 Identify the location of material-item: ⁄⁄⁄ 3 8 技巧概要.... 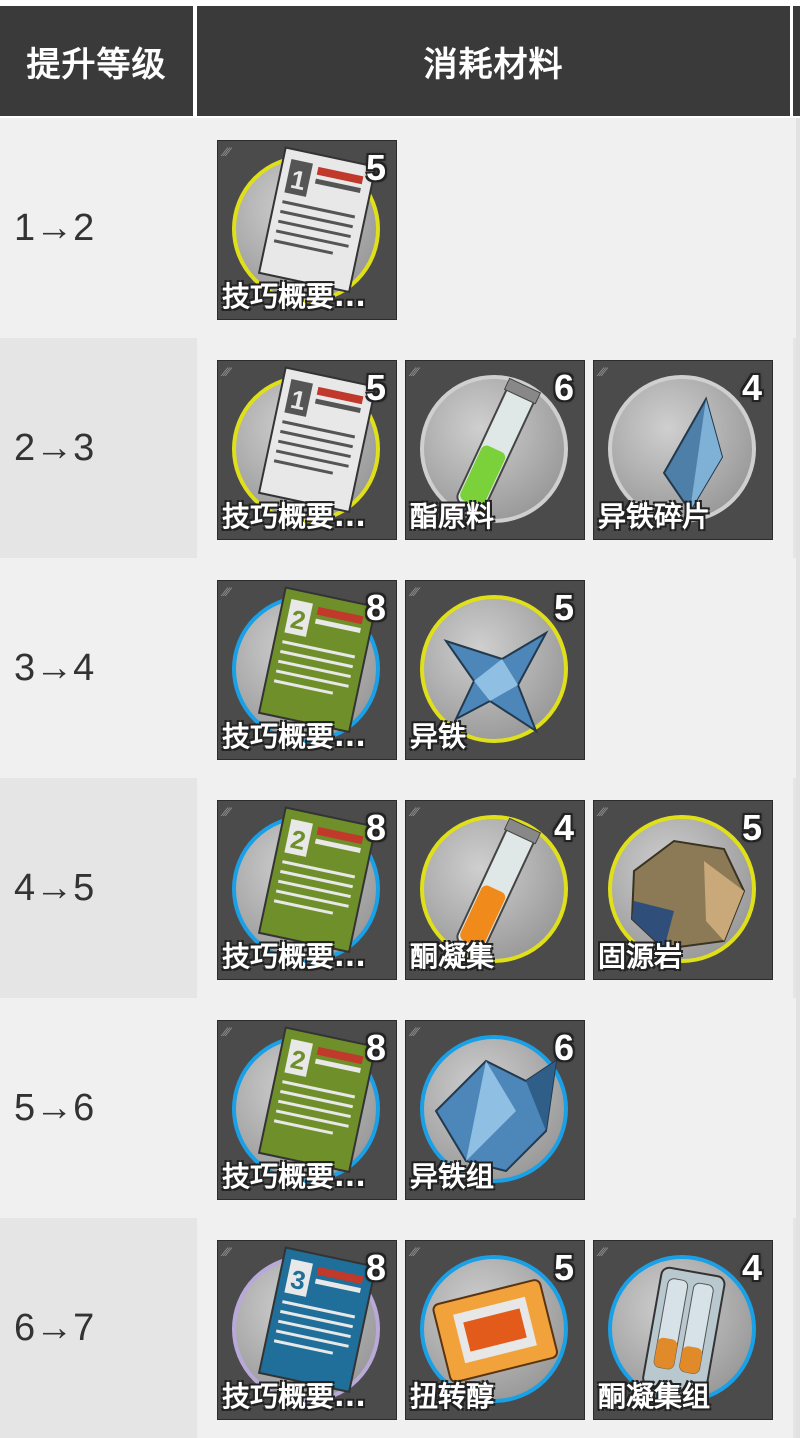
(307, 1330).